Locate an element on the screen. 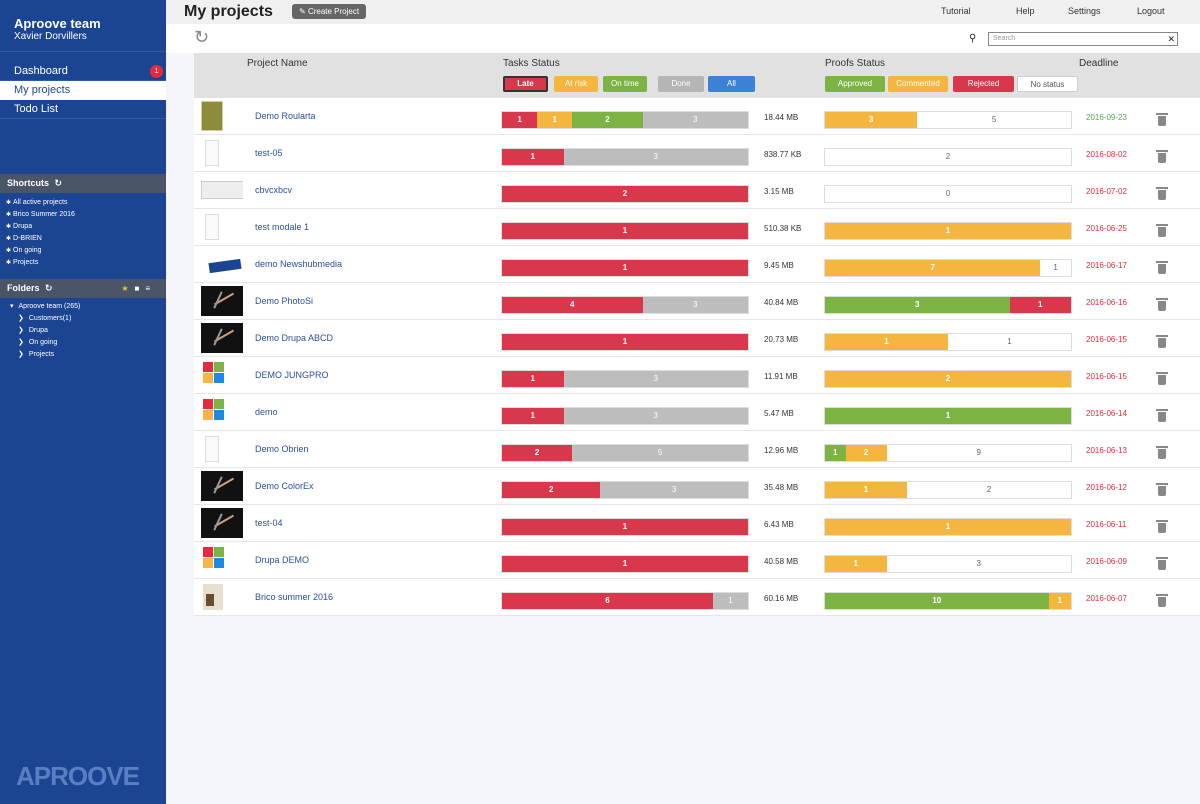 The image size is (1200, 804). project-name-link: Demo Roularta is located at coordinates (285, 116).